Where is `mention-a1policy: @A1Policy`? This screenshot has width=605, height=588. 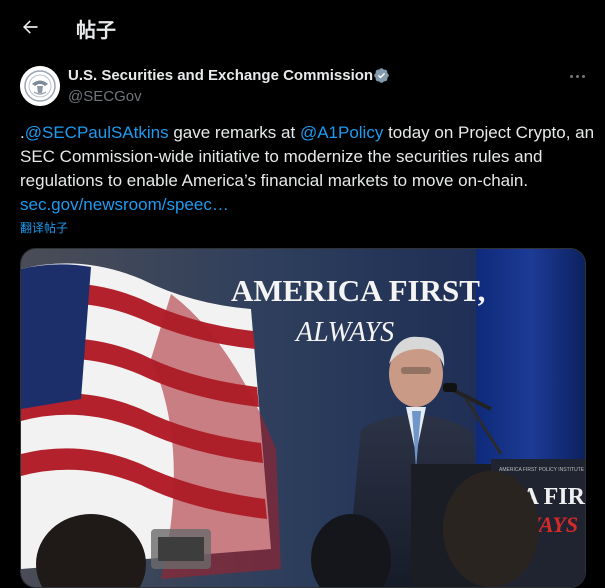
mention-a1policy: @A1Policy is located at coordinates (341, 132).